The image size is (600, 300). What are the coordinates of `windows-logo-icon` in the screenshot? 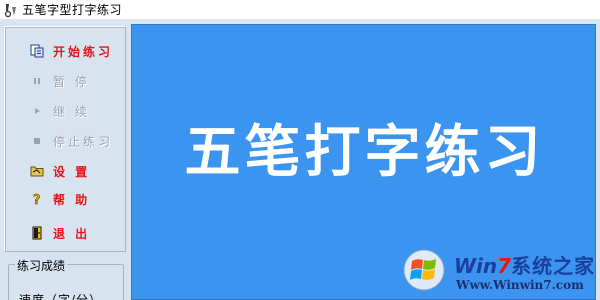 It's located at (424, 270).